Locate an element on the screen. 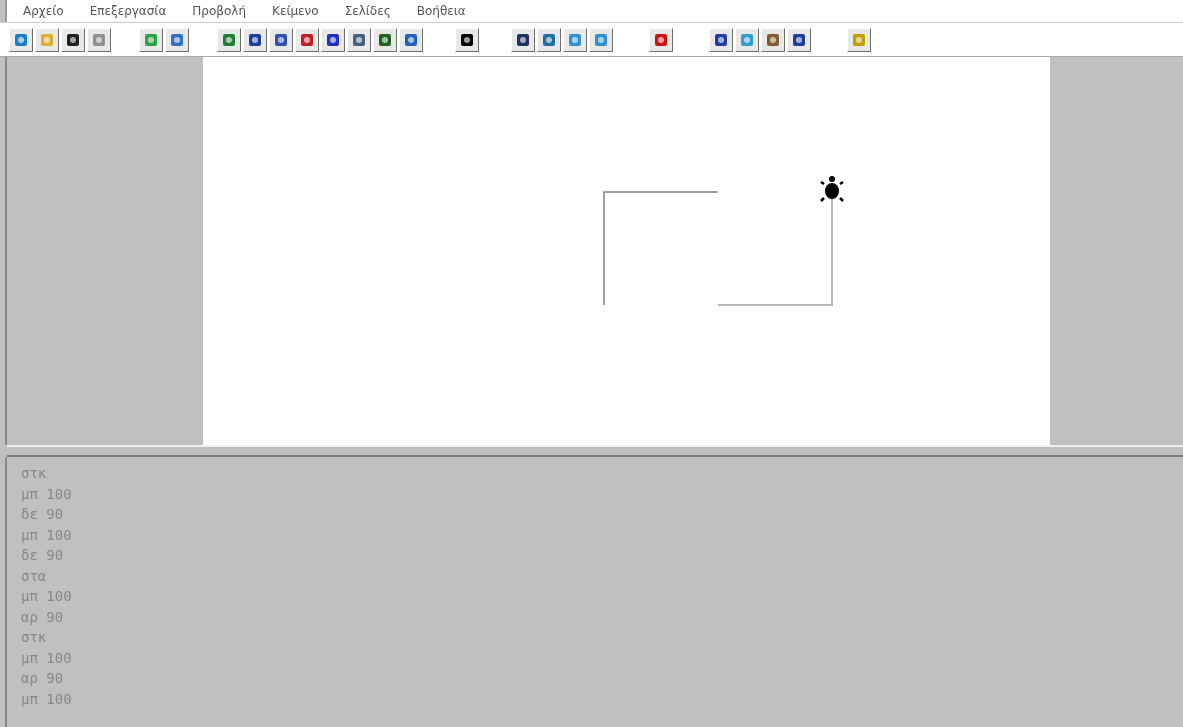 Image resolution: width=1183 pixels, height=727 pixels. menu-item: Σελίδες is located at coordinates (367, 11).